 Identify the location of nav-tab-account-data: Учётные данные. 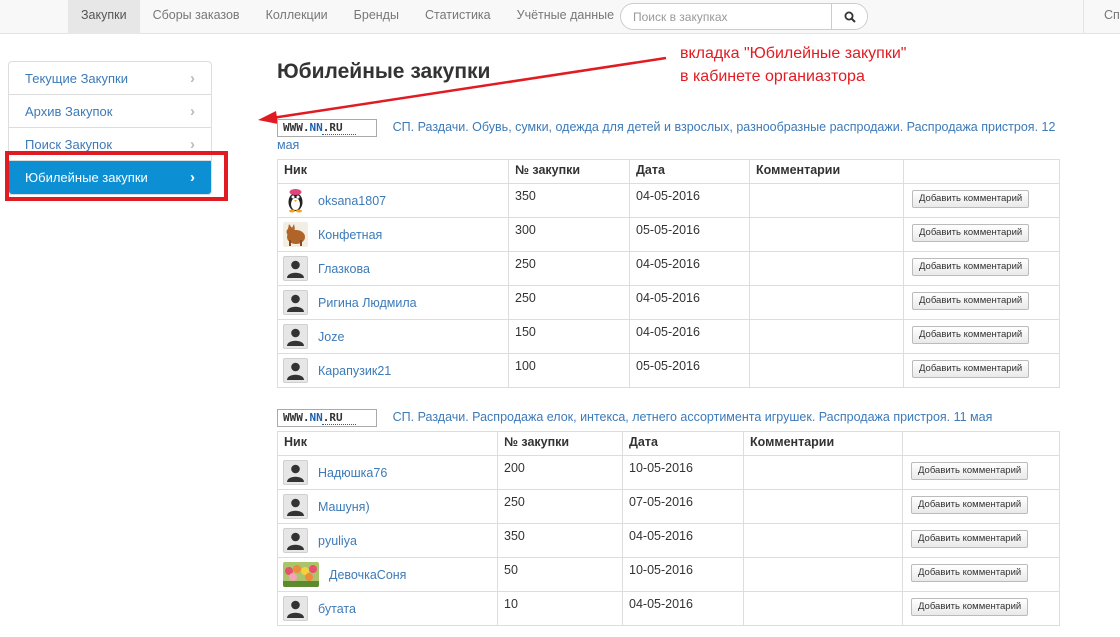
(565, 17).